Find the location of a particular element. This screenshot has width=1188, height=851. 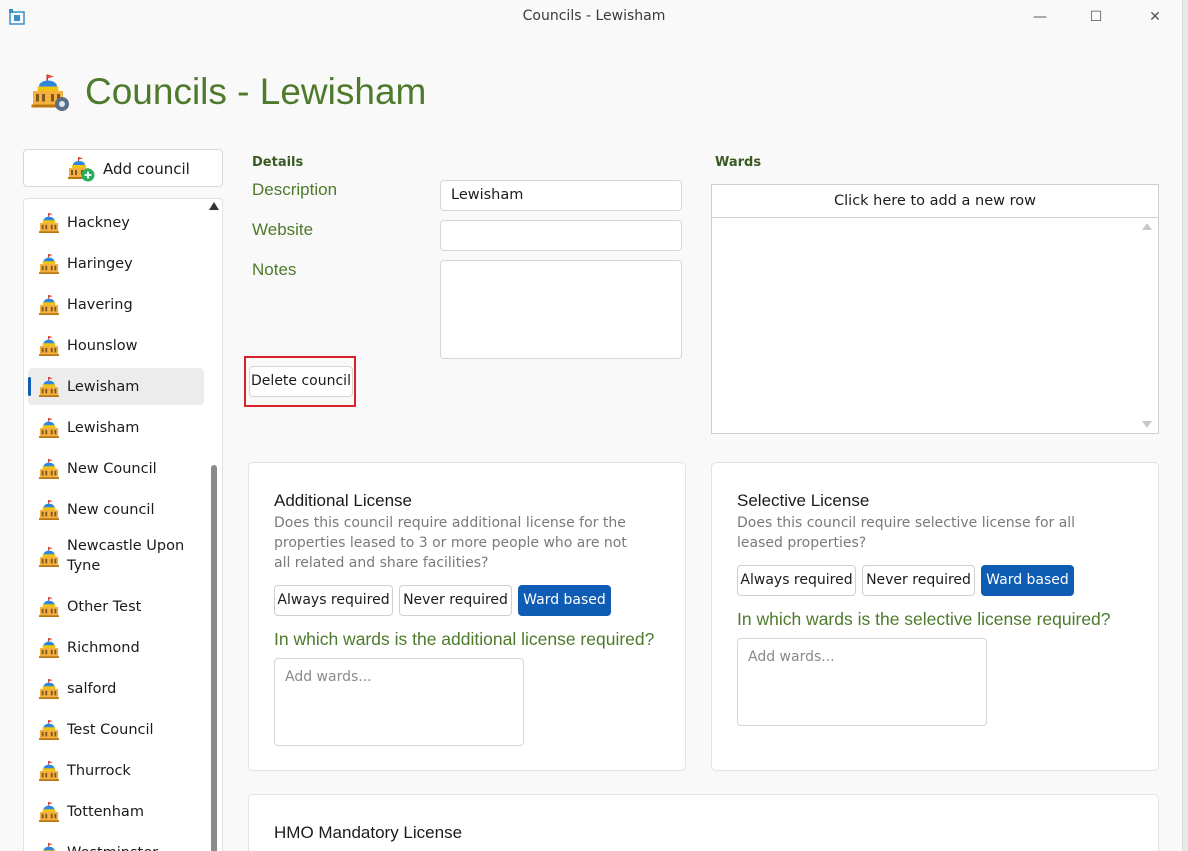

add-row-button: Click here to add a new row is located at coordinates (935, 201).